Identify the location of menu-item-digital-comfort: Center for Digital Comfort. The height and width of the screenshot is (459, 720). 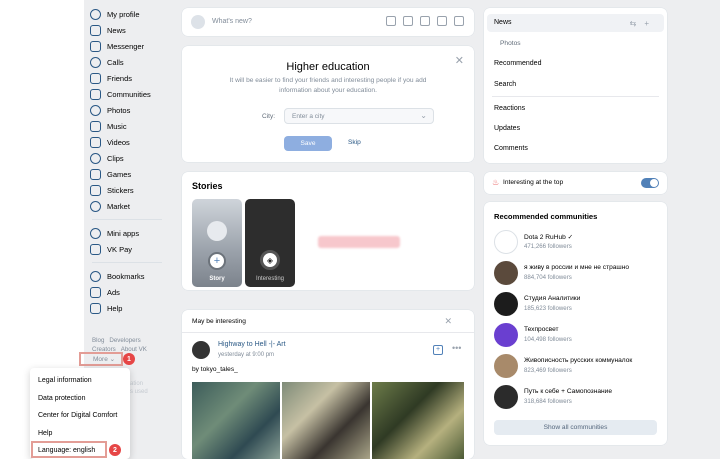
(80, 416).